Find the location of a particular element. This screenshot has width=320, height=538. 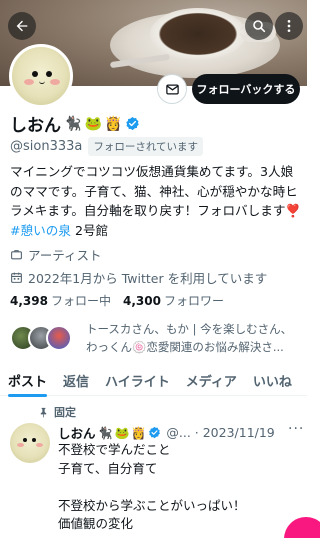

followers-label: フォロワー is located at coordinates (193, 301).